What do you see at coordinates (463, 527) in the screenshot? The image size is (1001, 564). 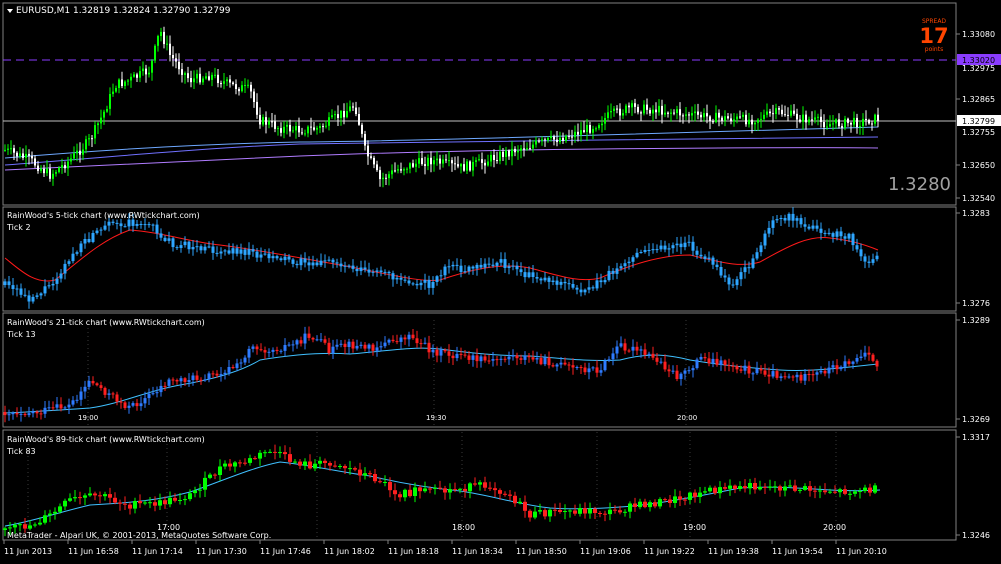 I see `svg-text: 18:00` at bounding box center [463, 527].